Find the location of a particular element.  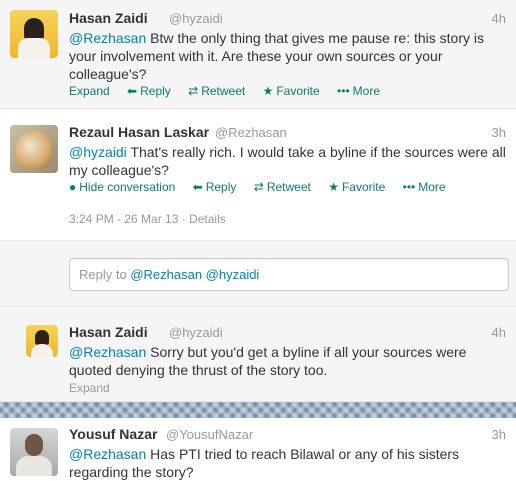

tweet-actions: Expand ⬅ Reply ⇄ Retweet ★ Favorite ••• More is located at coordinates (231, 91).